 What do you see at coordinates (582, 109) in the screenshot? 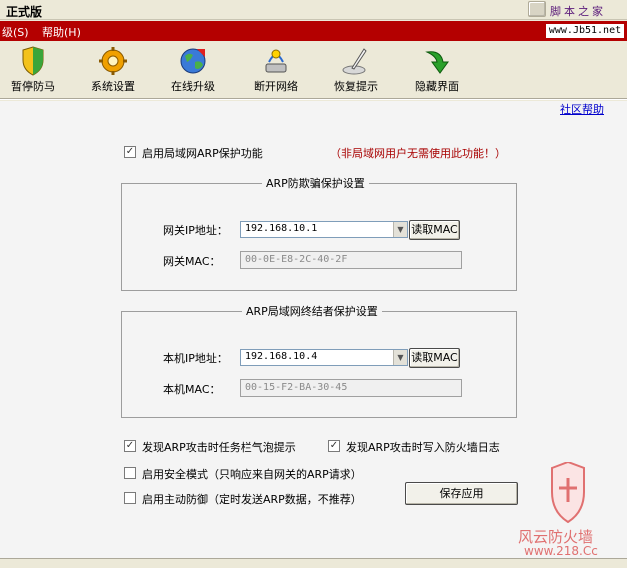
I see `community-help-link: 社区帮助` at bounding box center [582, 109].